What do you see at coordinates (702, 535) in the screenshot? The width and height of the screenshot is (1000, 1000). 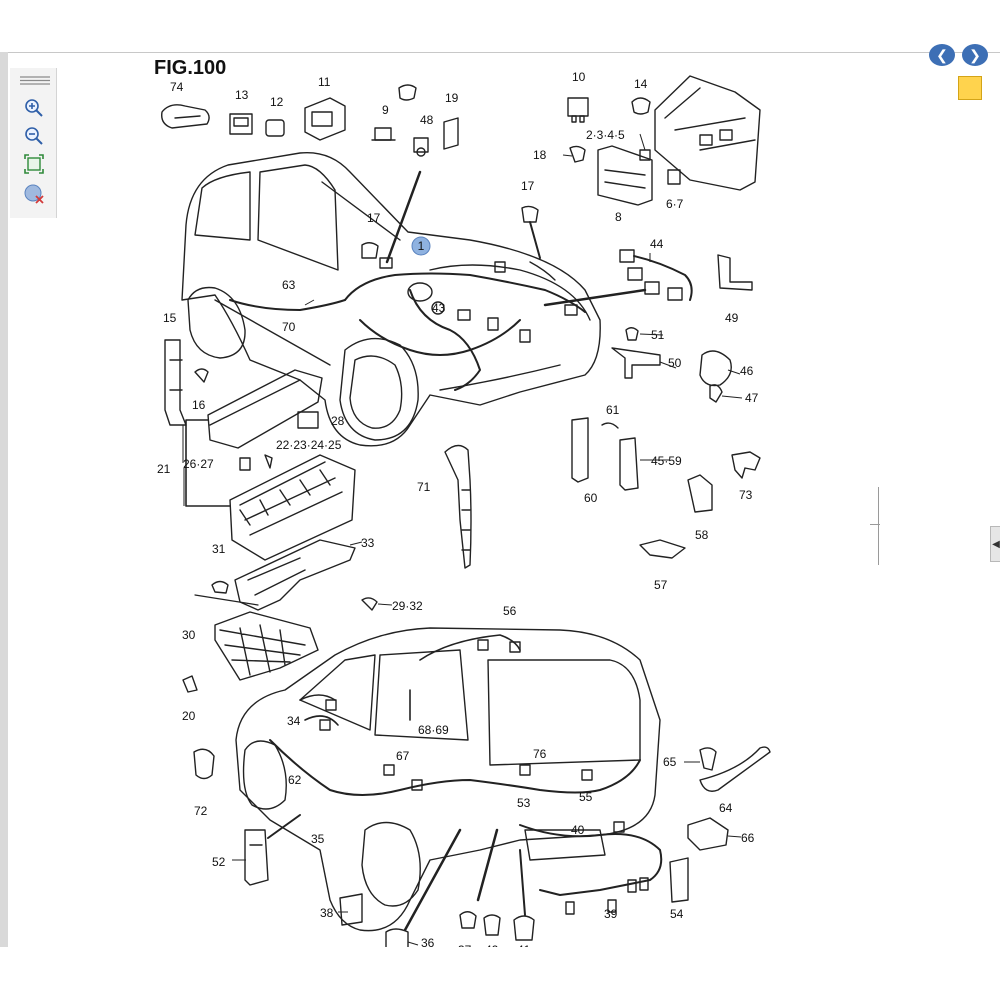 I see `callout-58: 58` at bounding box center [702, 535].